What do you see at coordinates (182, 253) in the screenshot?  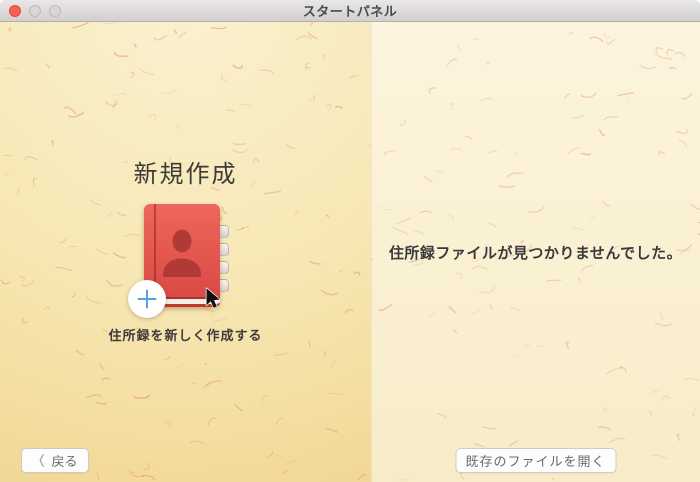 I see `person-icon` at bounding box center [182, 253].